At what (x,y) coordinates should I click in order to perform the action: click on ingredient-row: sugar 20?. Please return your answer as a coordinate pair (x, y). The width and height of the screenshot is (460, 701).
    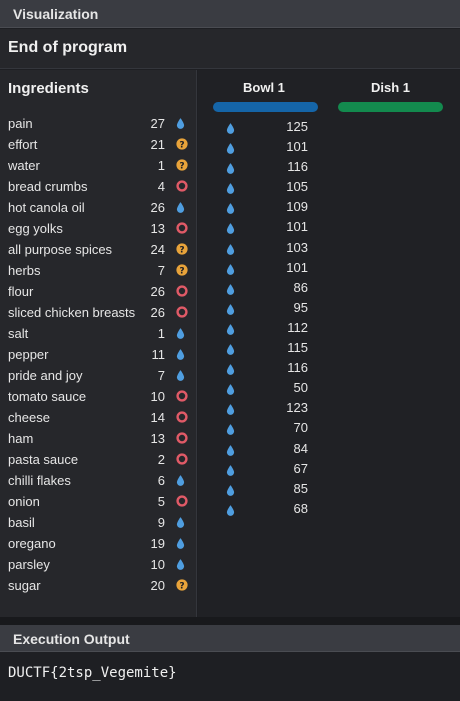
    Looking at the image, I should click on (98, 585).